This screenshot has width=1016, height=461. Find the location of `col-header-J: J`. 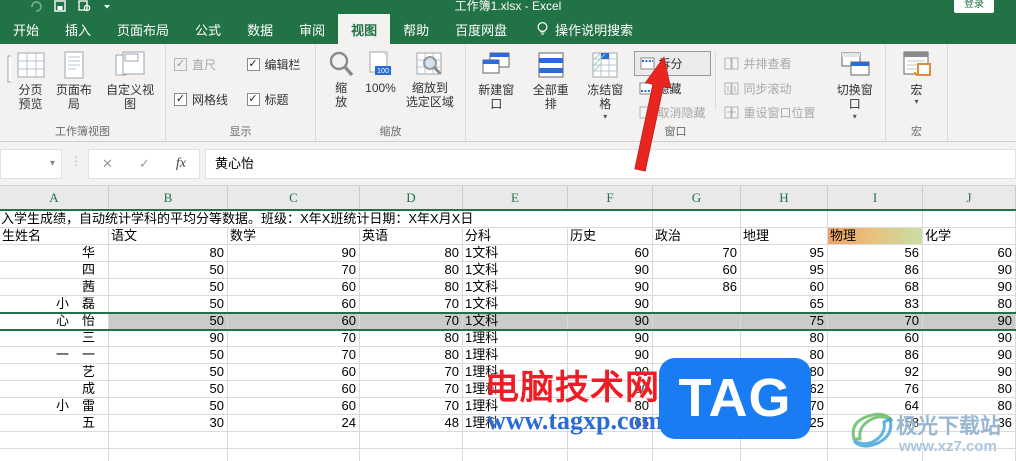

col-header-J: J is located at coordinates (969, 197).